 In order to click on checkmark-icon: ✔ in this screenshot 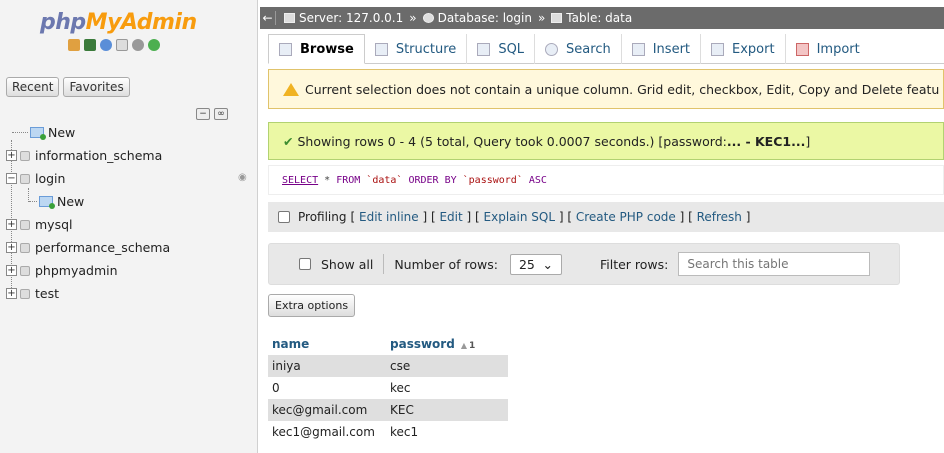, I will do `click(288, 141)`.